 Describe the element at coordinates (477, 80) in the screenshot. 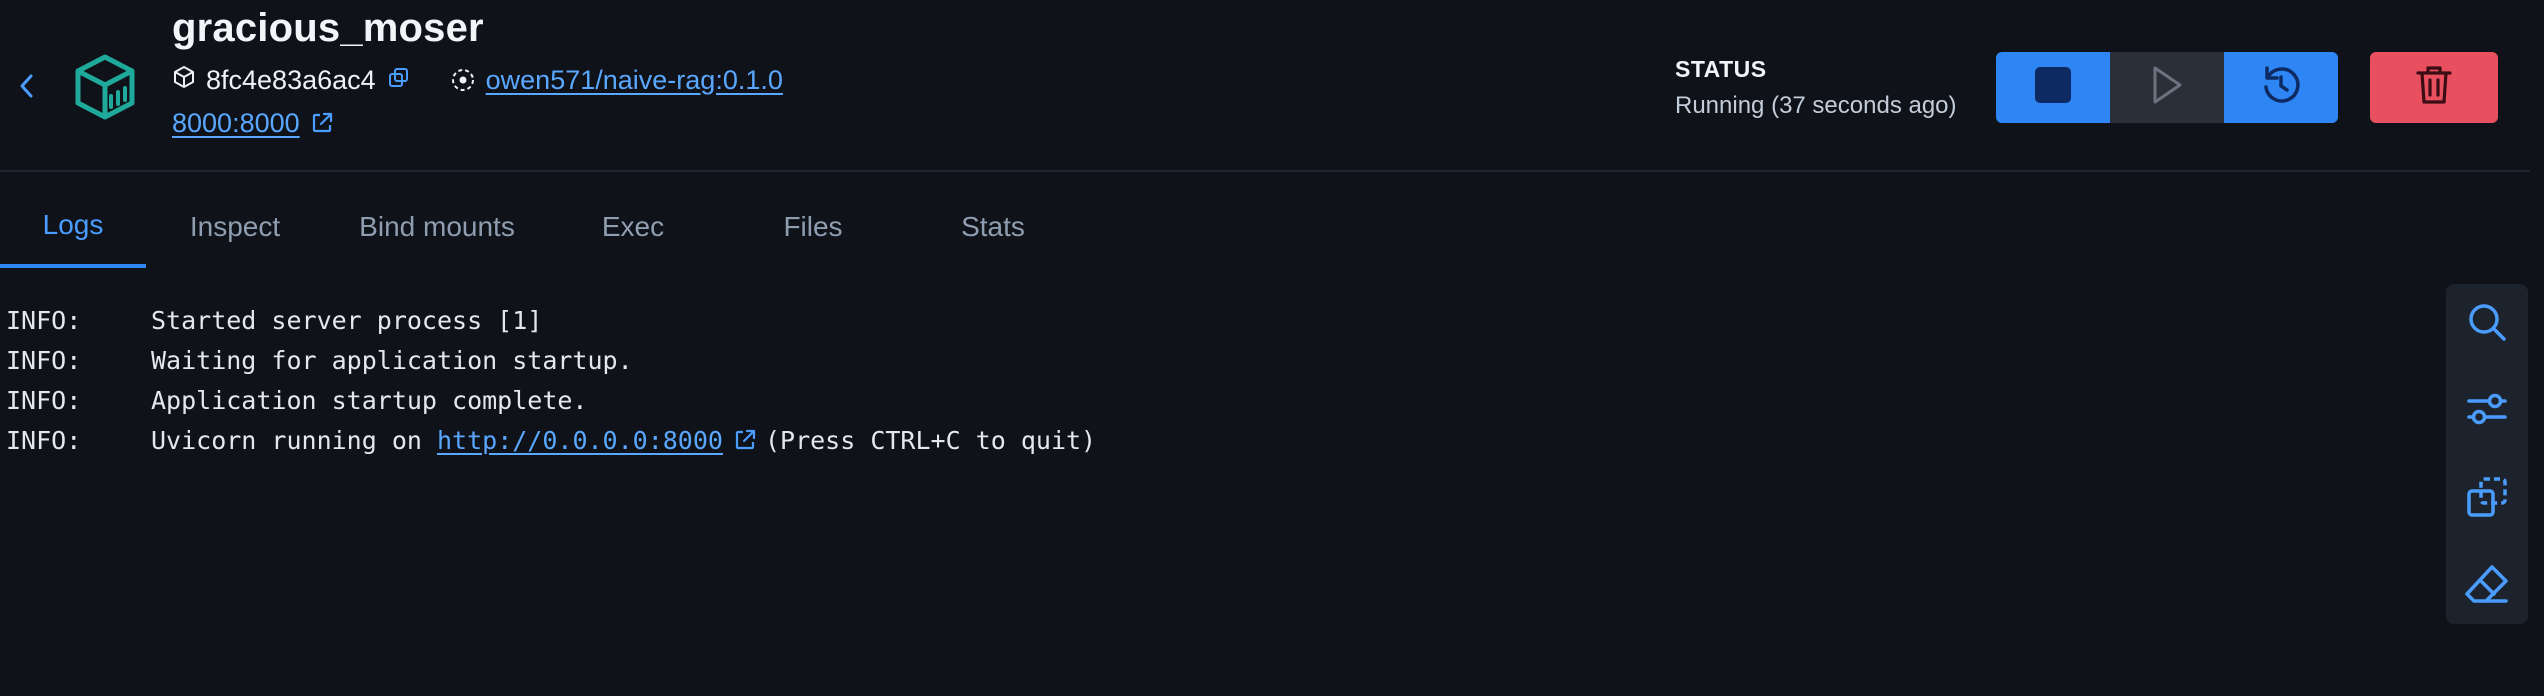

I see `container-meta: 8fc4e83a6ac4 owen571/naive-rag:0.1.0` at that location.